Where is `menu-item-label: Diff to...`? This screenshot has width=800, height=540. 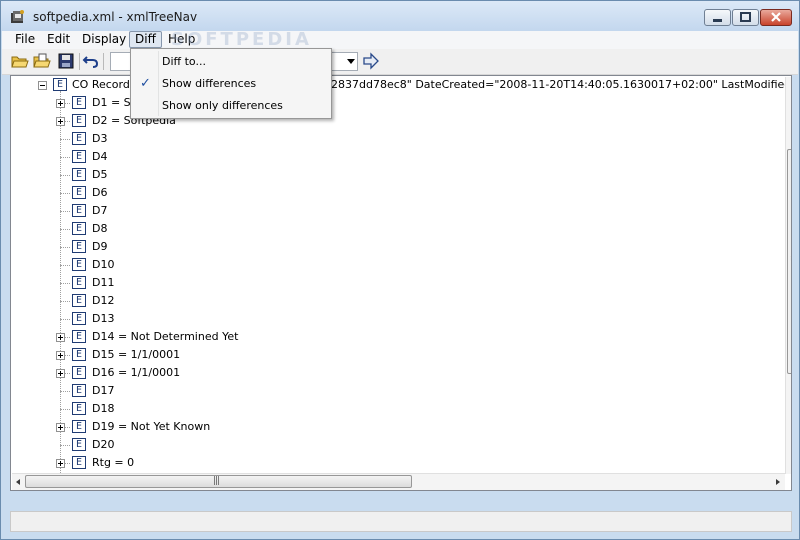 menu-item-label: Diff to... is located at coordinates (184, 61).